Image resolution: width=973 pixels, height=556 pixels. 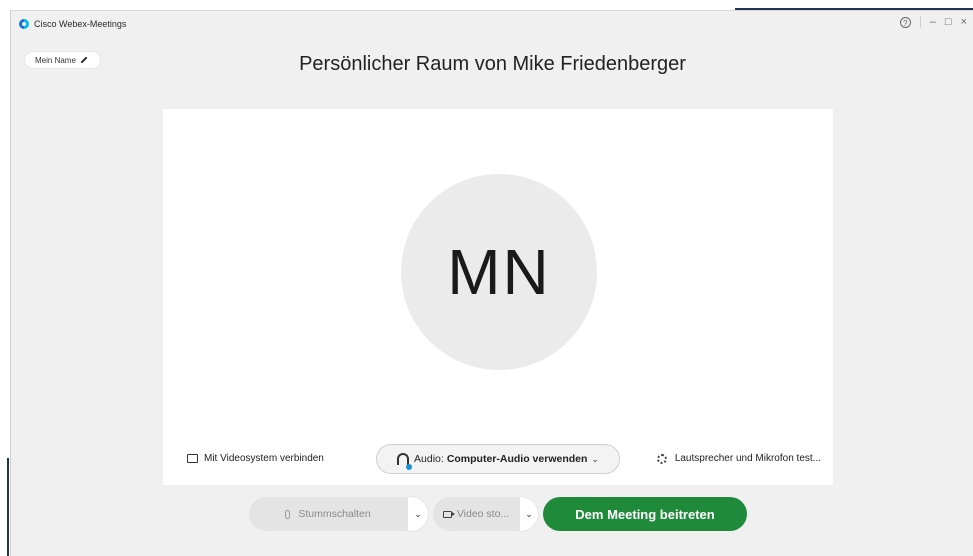 I want to click on gear-icon, so click(x=661, y=458).